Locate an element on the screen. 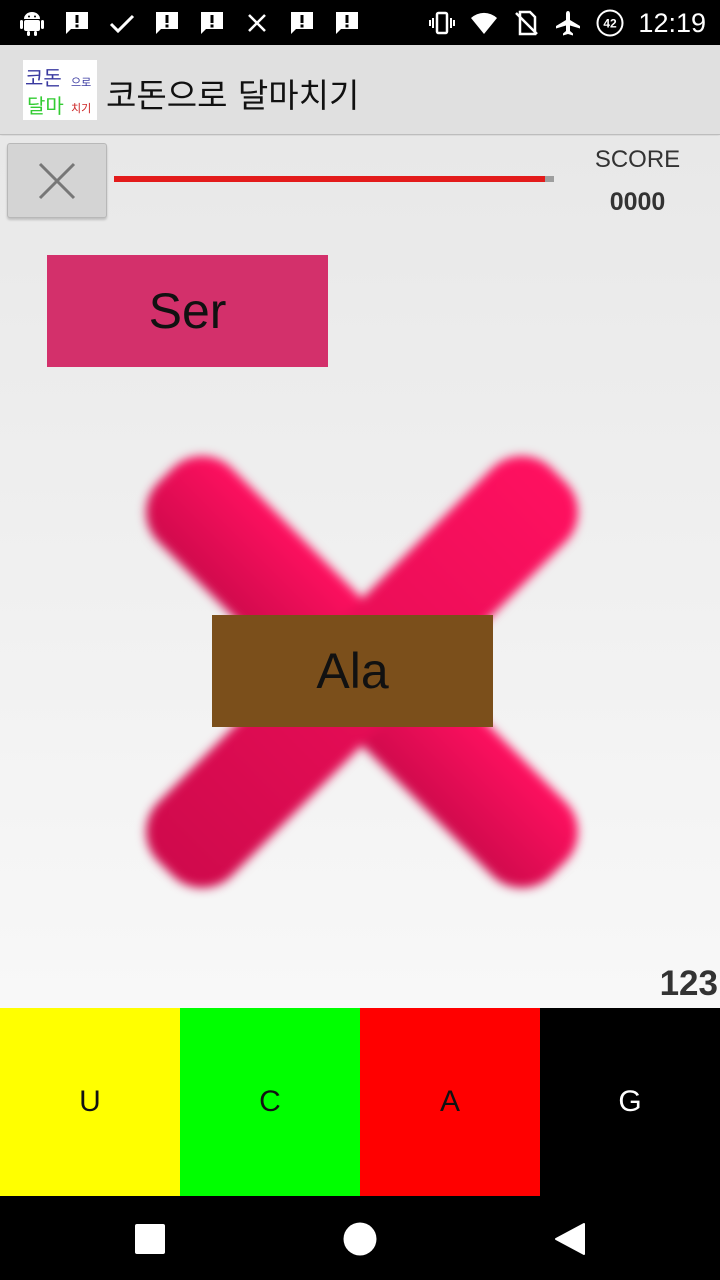  status-bar: 42 12:19 is located at coordinates (360, 22).